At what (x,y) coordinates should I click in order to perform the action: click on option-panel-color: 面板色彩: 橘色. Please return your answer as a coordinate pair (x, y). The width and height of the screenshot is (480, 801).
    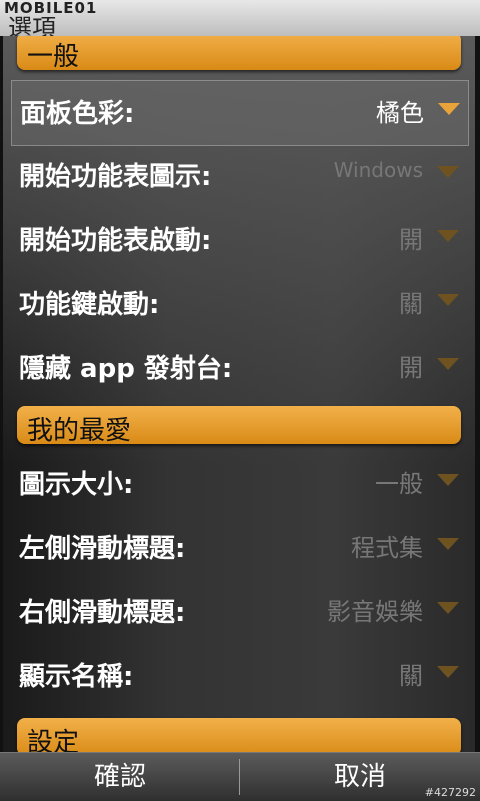
    Looking at the image, I should click on (240, 113).